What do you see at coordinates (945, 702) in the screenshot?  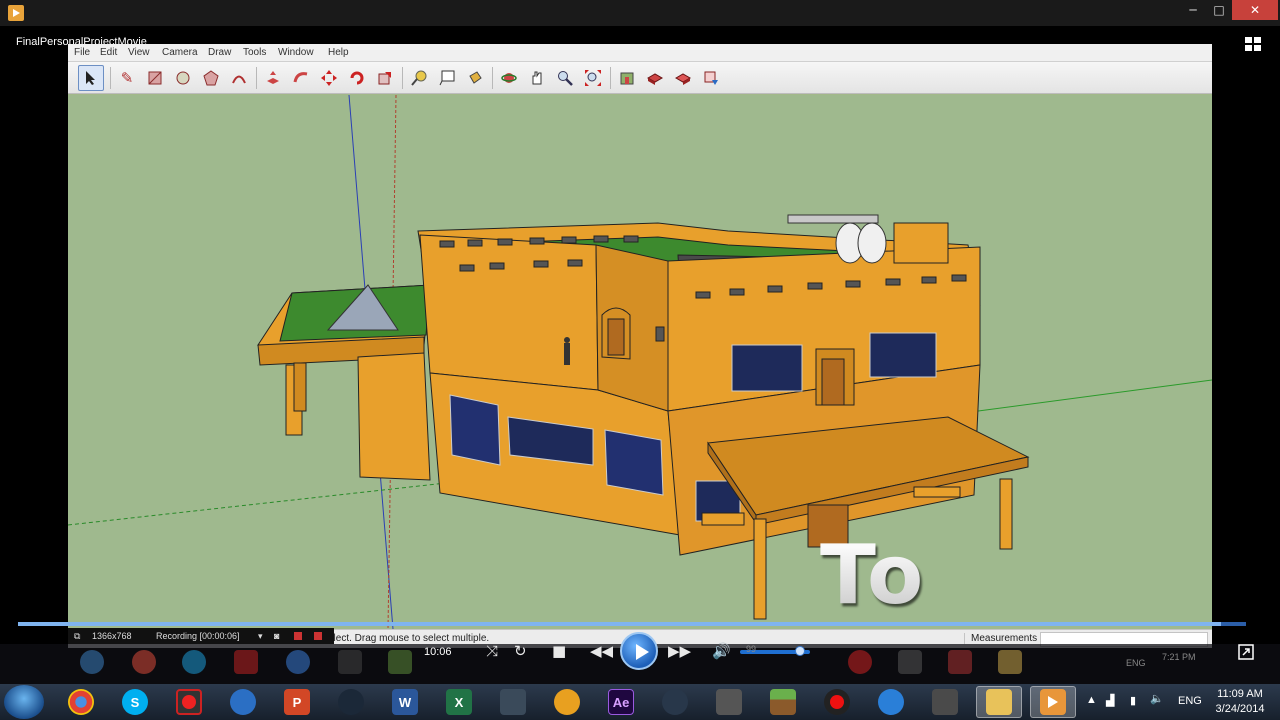 I see `taskbar-network-tool` at bounding box center [945, 702].